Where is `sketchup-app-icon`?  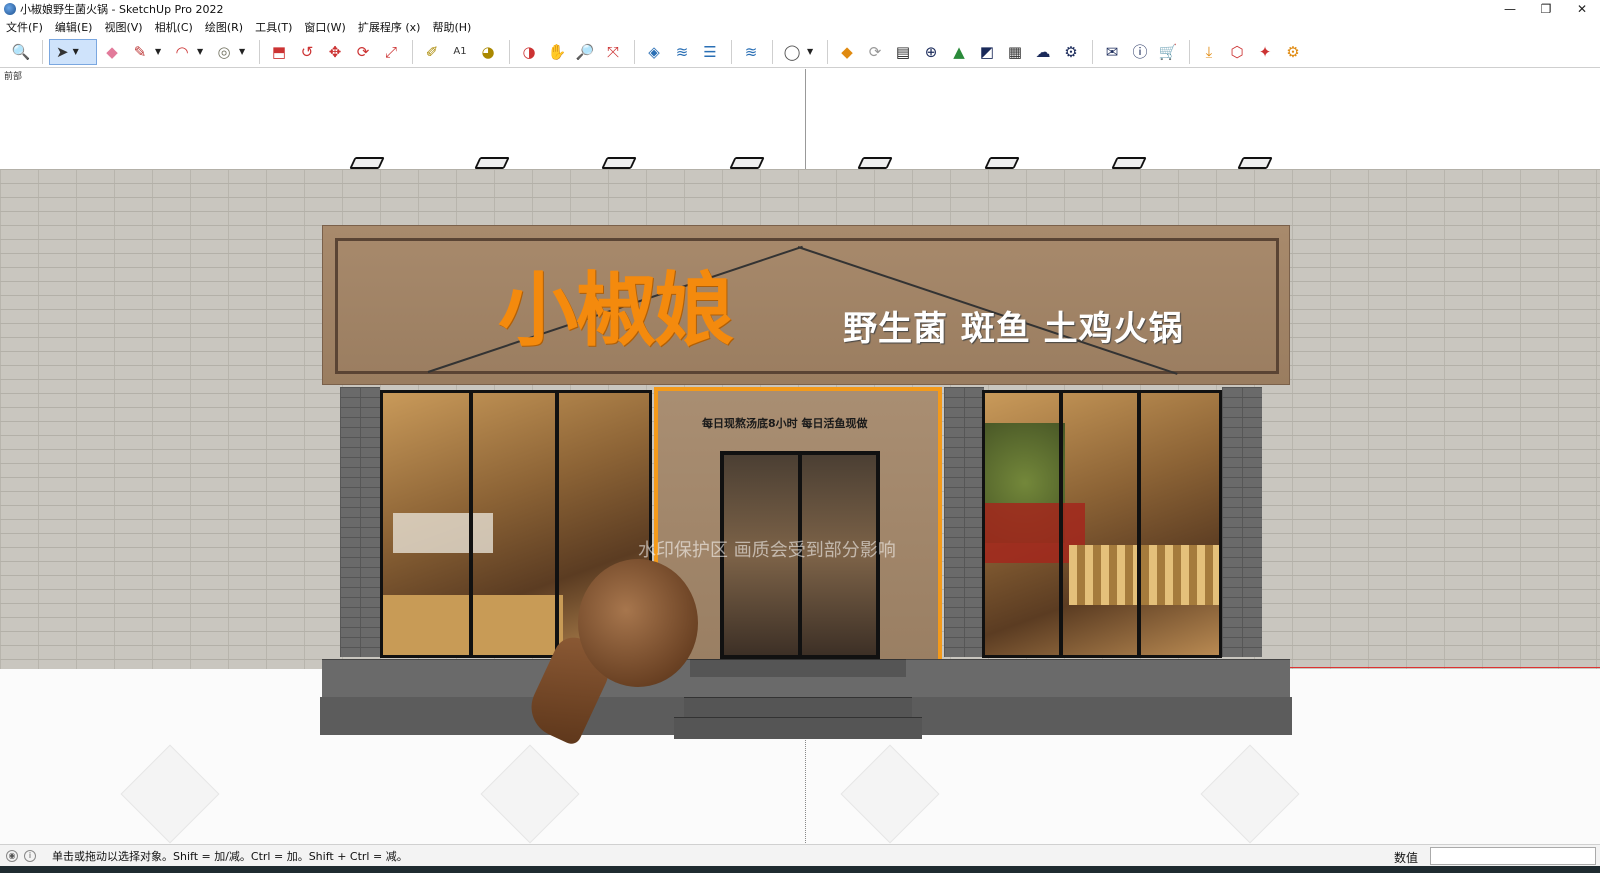 sketchup-app-icon is located at coordinates (10, 9).